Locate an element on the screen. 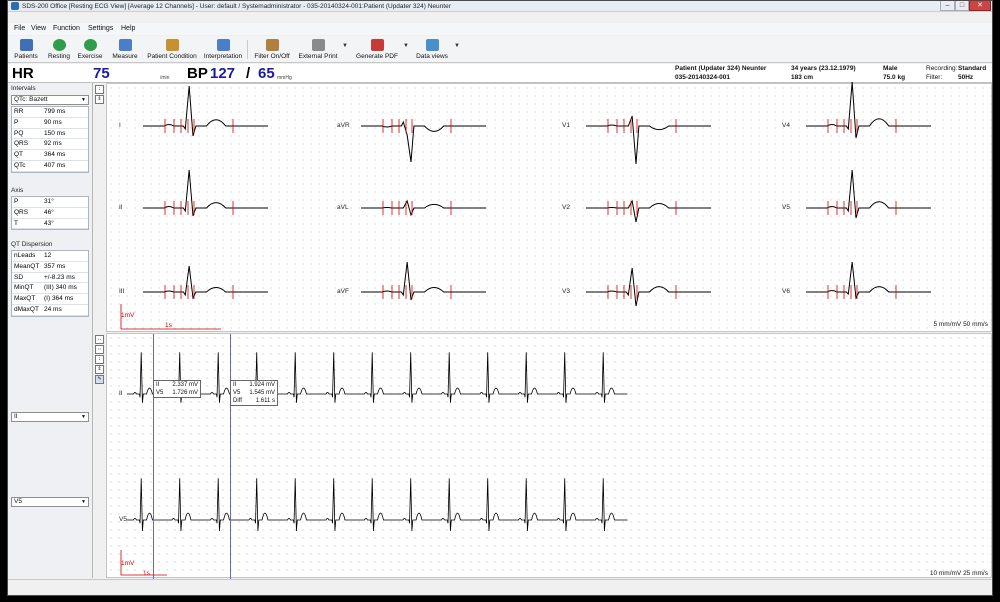  compress-horizontal-icon: ⇔ is located at coordinates (99, 349).